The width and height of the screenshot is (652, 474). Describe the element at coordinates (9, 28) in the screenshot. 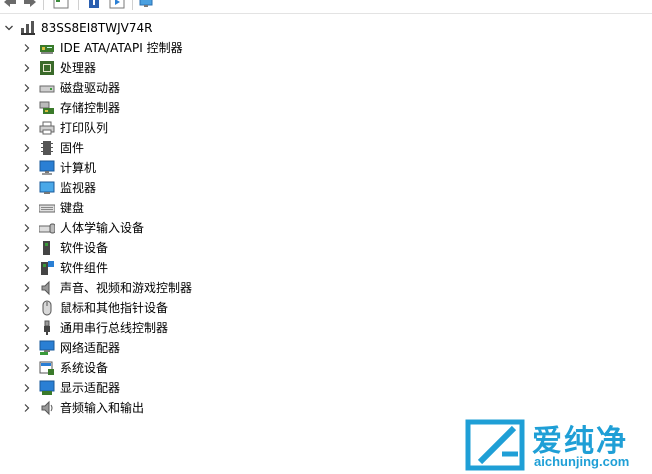

I see `chevron-down-icon` at that location.